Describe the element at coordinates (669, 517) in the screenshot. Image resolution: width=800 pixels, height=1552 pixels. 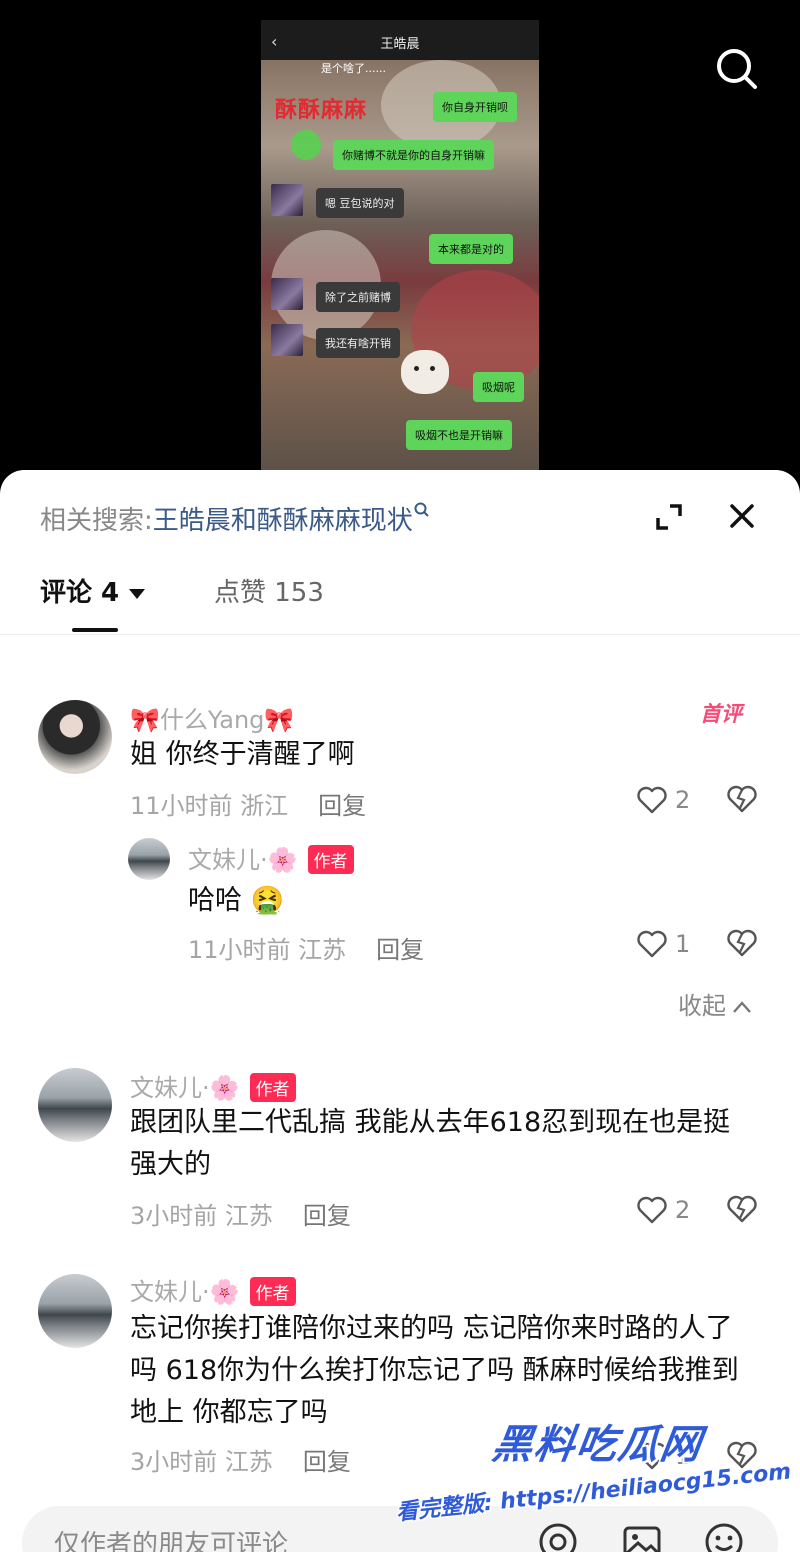
I see `expand-icon` at that location.